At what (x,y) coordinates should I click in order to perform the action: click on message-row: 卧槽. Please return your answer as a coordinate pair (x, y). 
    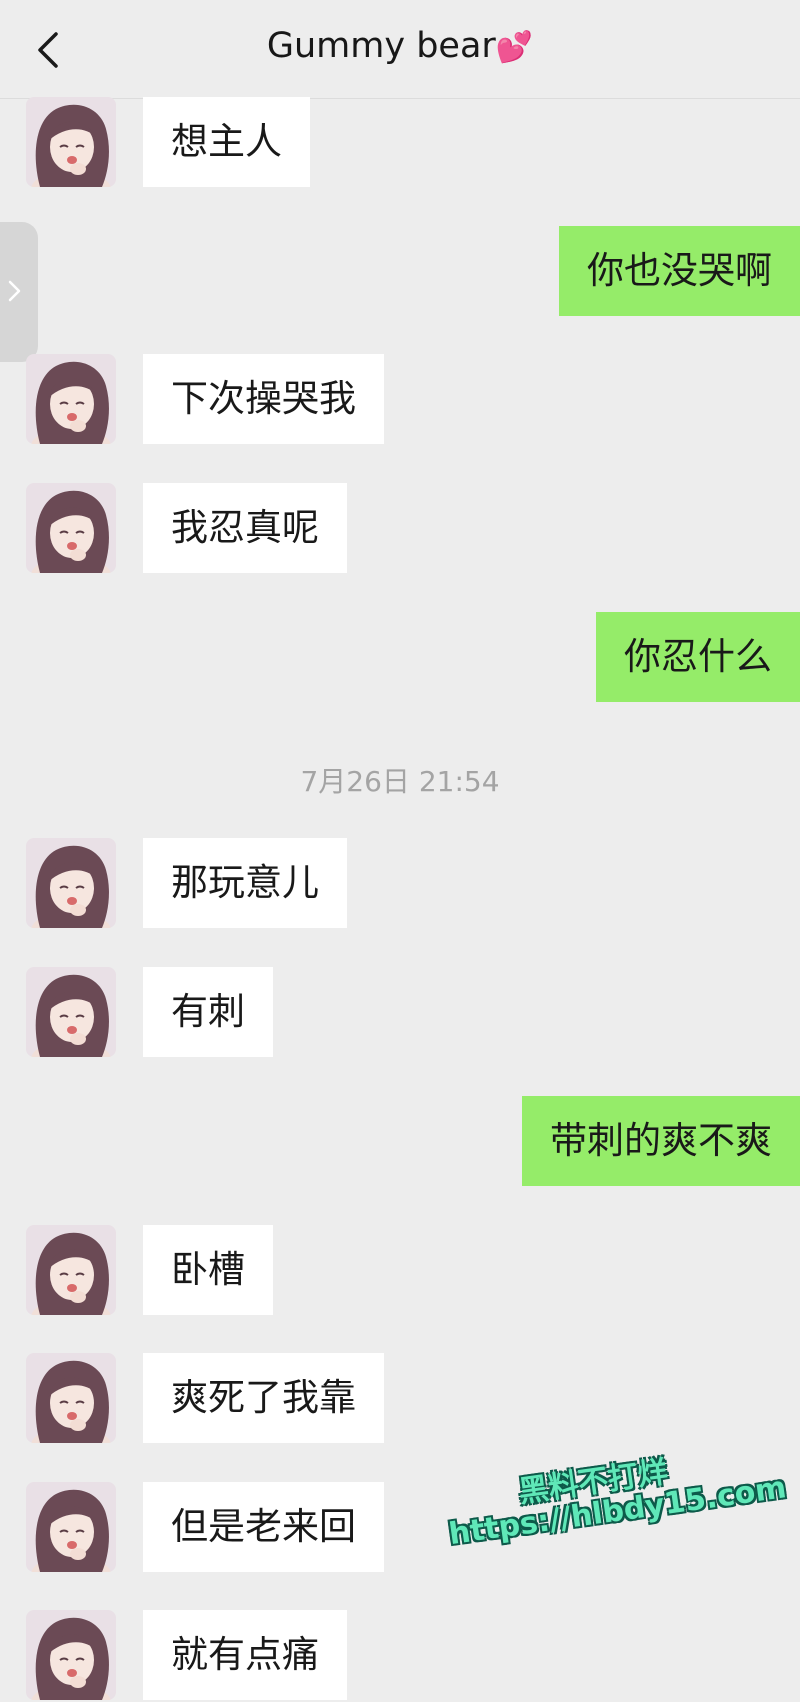
    Looking at the image, I should click on (400, 1271).